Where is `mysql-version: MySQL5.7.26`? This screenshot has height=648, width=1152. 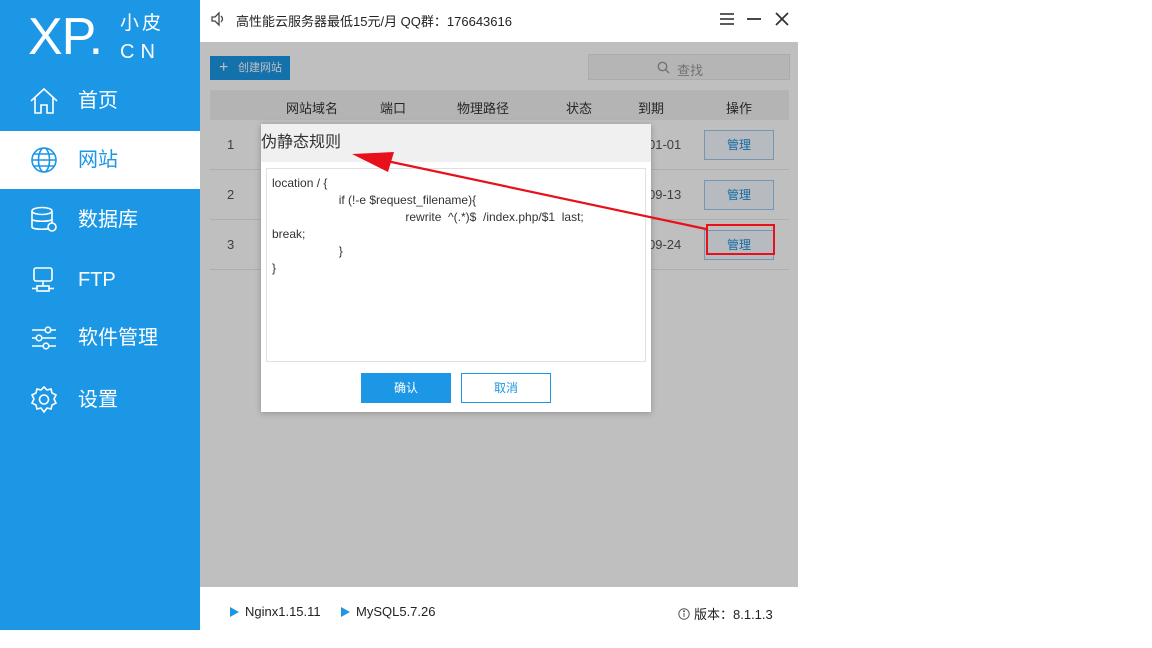
mysql-version: MySQL5.7.26 is located at coordinates (396, 611).